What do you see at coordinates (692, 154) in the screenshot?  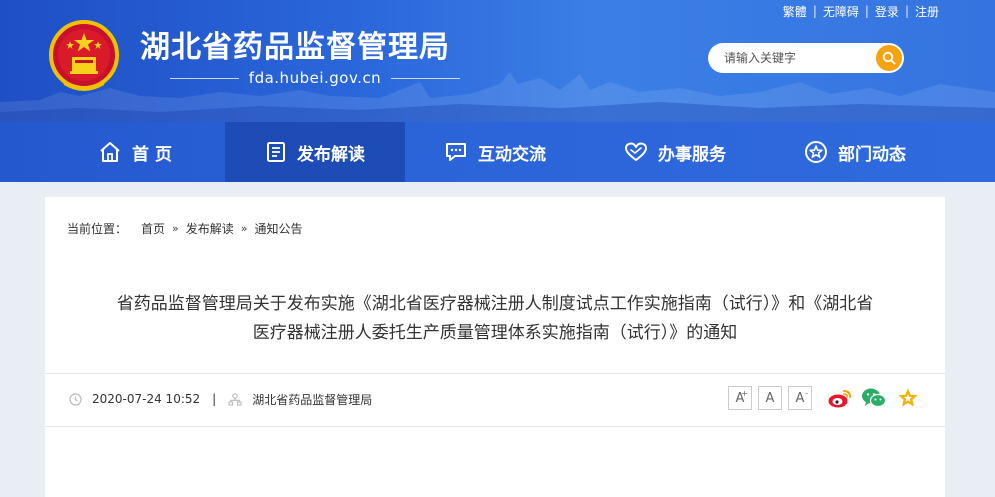 I see `nav-item-label: 办事服务` at bounding box center [692, 154].